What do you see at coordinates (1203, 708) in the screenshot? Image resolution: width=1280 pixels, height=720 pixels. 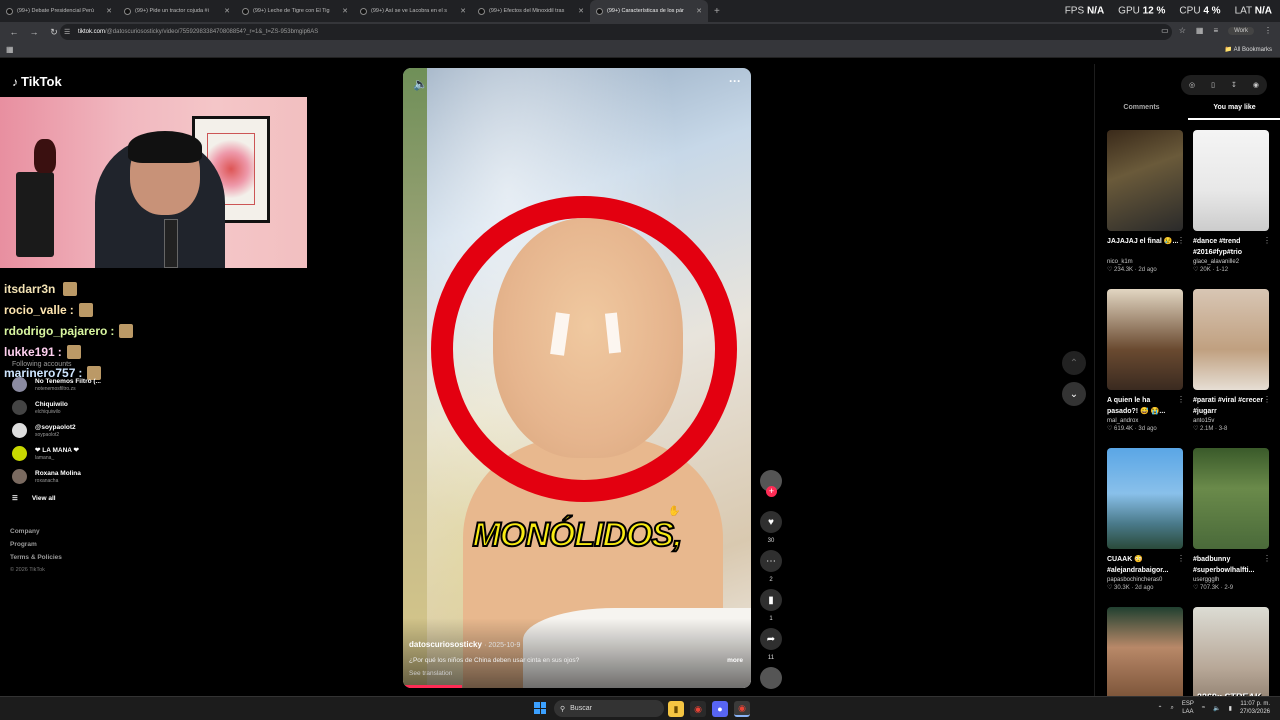 I see `wifi-icon: ≈` at bounding box center [1203, 708].